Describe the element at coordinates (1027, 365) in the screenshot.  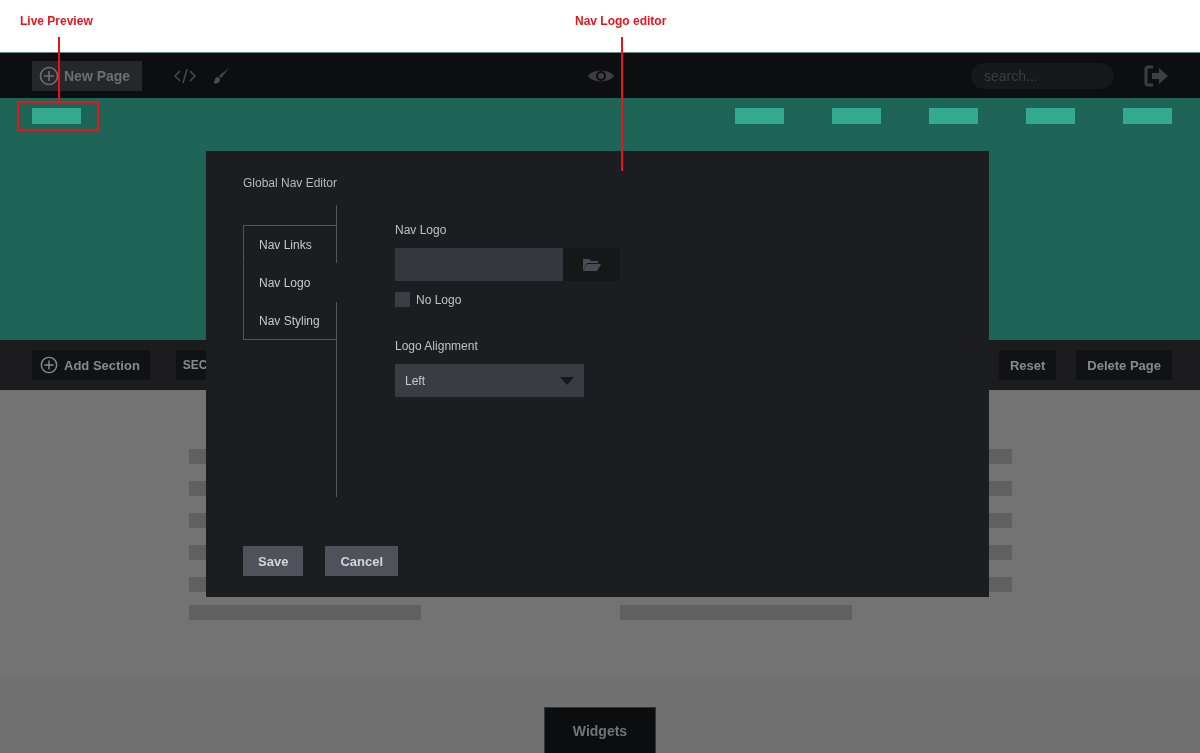
I see `toolbar-button: Reset` at that location.